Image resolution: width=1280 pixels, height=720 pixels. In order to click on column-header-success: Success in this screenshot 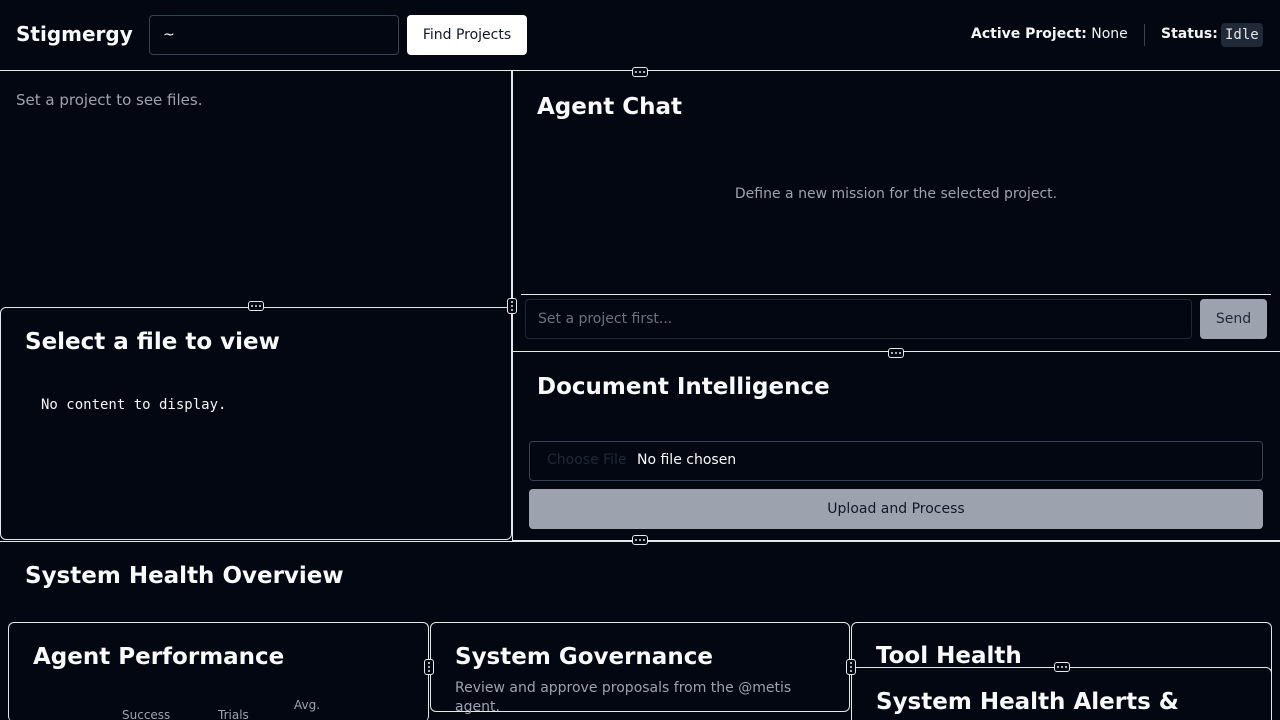, I will do `click(146, 714)`.